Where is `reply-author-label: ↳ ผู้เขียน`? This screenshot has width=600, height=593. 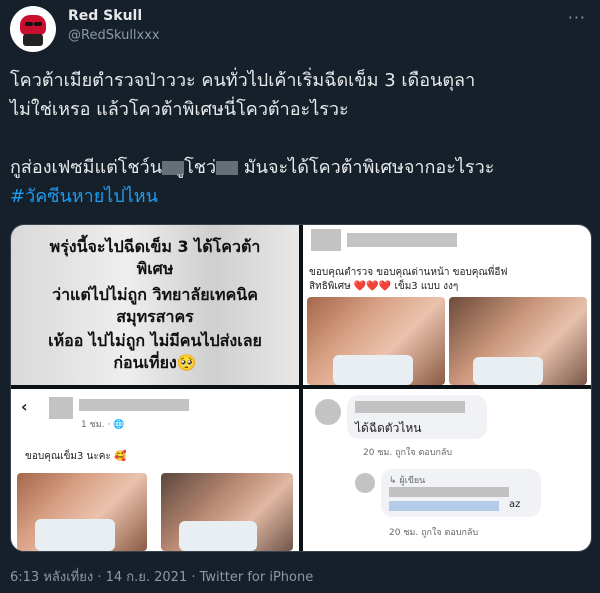
reply-author-label: ↳ ผู้เขียน is located at coordinates (407, 481).